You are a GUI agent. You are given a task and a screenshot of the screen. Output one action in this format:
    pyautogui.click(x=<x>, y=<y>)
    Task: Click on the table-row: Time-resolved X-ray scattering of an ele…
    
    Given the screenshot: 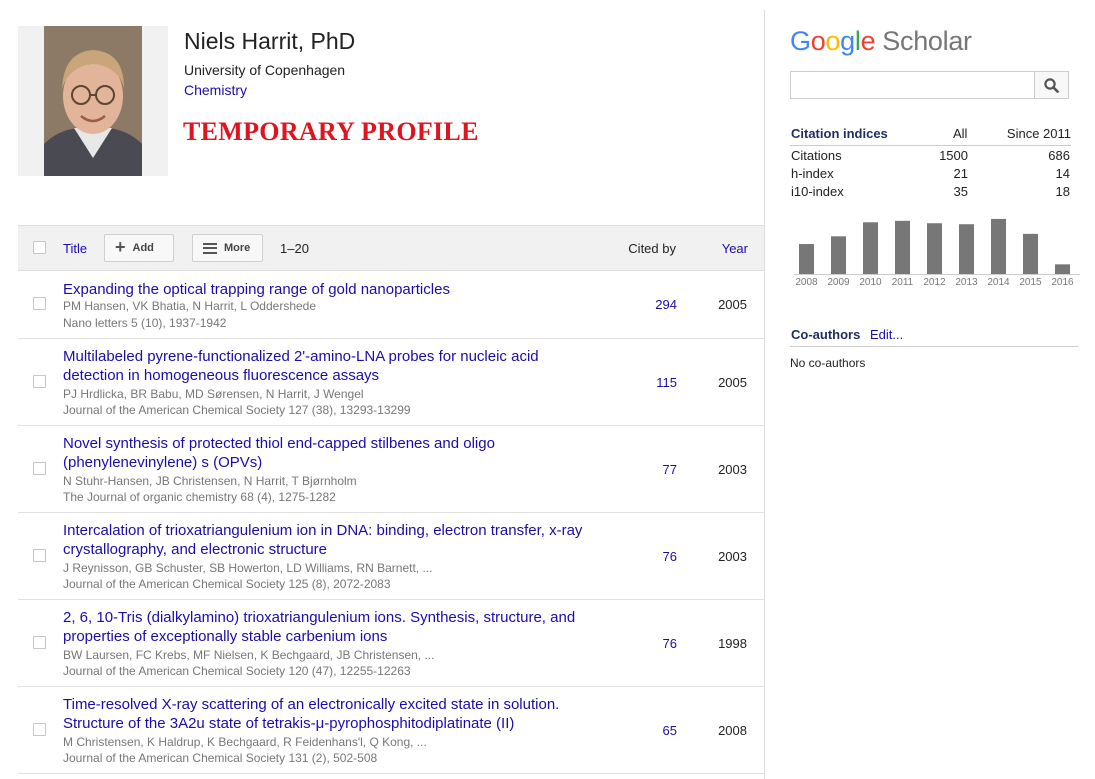 What is the action you would take?
    pyautogui.click(x=391, y=730)
    